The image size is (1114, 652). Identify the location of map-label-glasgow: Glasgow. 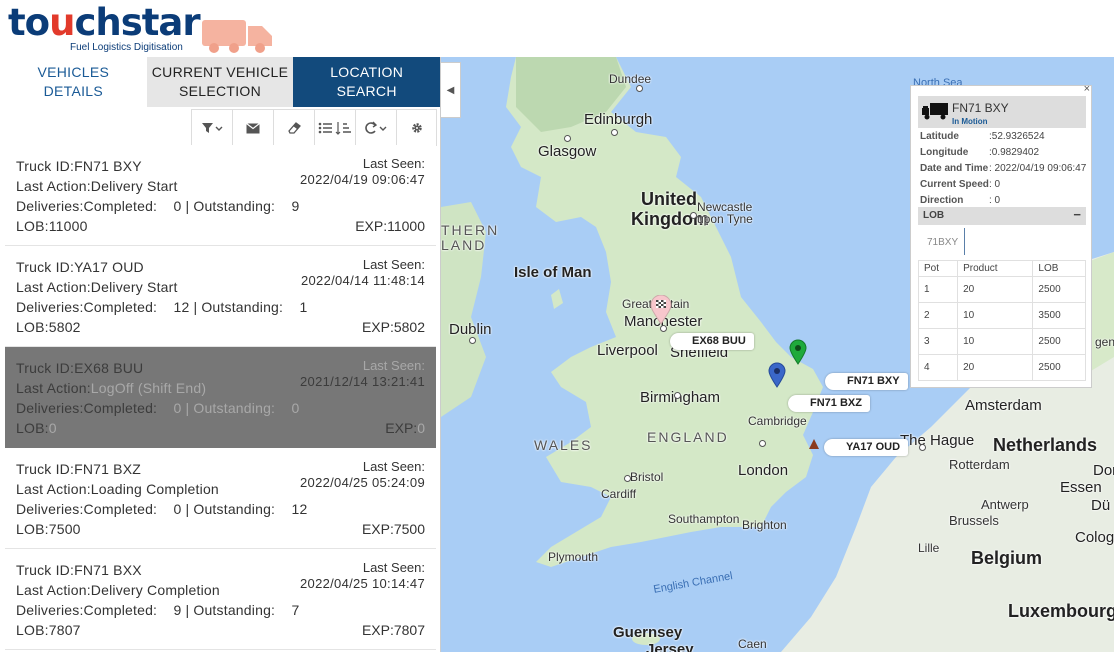
(567, 151).